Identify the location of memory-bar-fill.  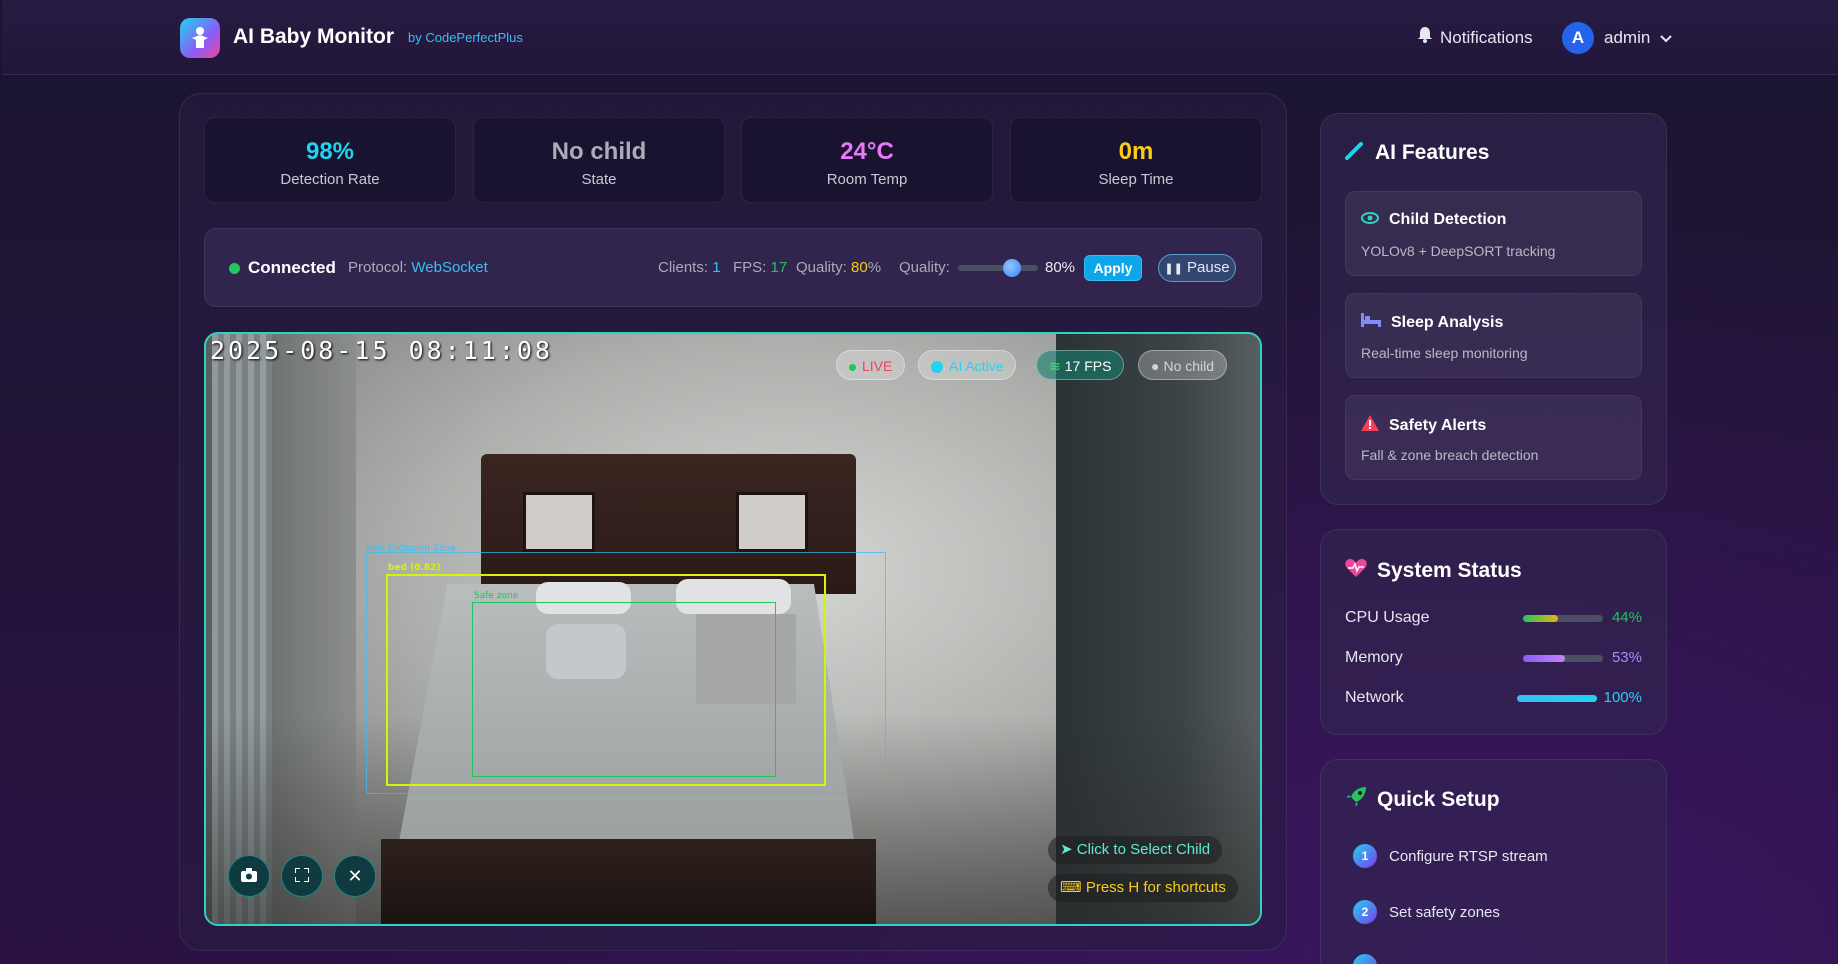
(1544, 658).